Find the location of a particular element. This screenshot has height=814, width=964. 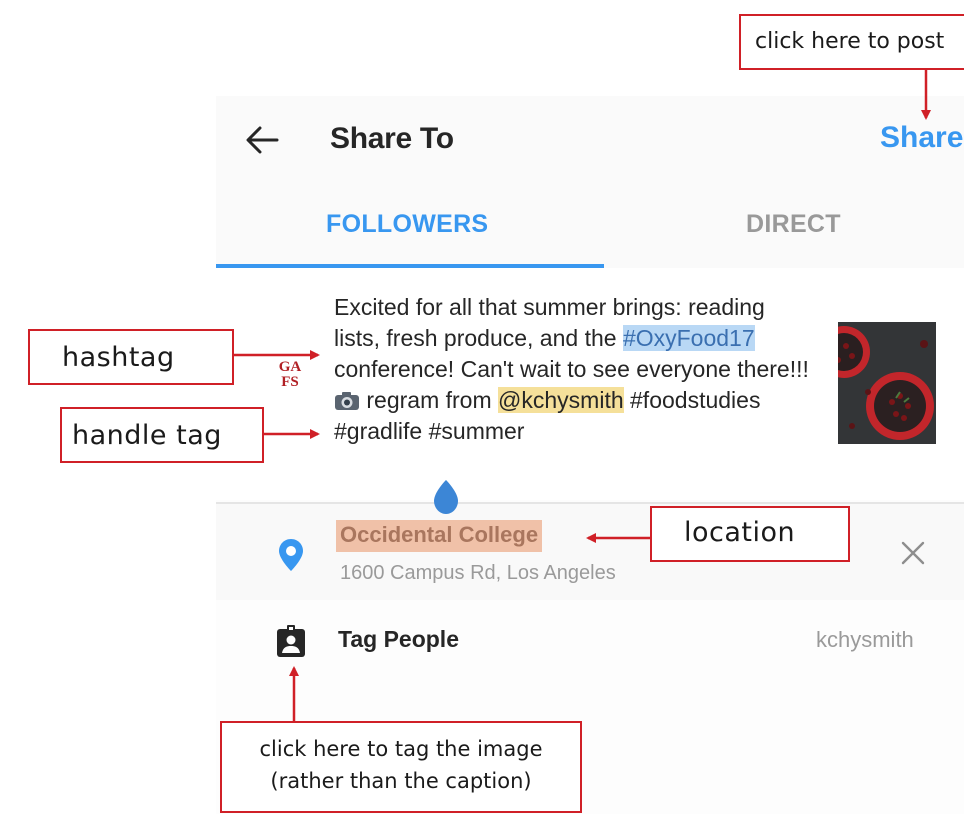

arrow-left-icon is located at coordinates (262, 140).